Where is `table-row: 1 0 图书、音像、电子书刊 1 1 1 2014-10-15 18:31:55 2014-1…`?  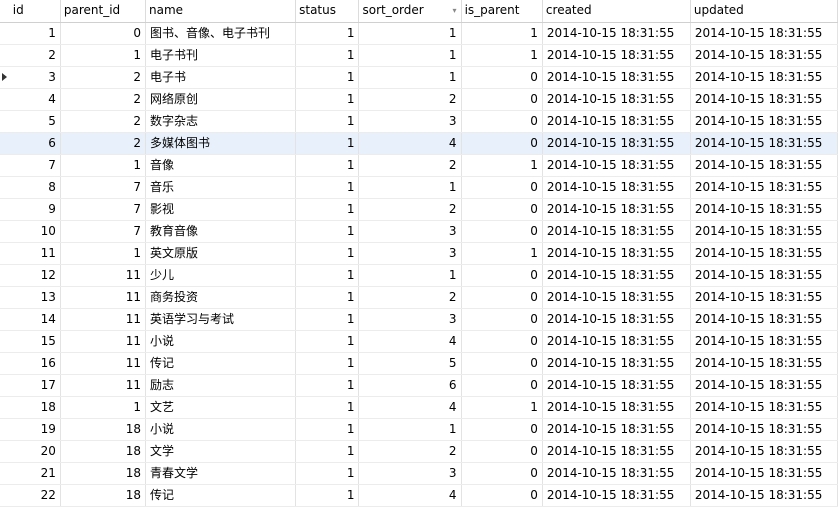
table-row: 1 0 图书、音像、电子书刊 1 1 1 2014-10-15 18:31:55 2014-1… is located at coordinates (419, 33).